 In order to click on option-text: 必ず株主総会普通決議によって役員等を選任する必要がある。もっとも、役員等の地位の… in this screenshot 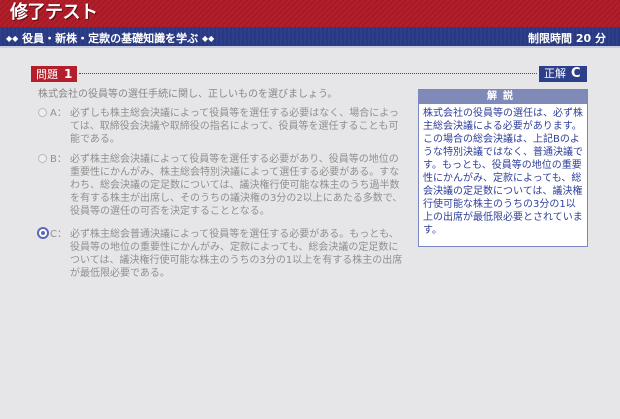, I will do `click(236, 254)`.